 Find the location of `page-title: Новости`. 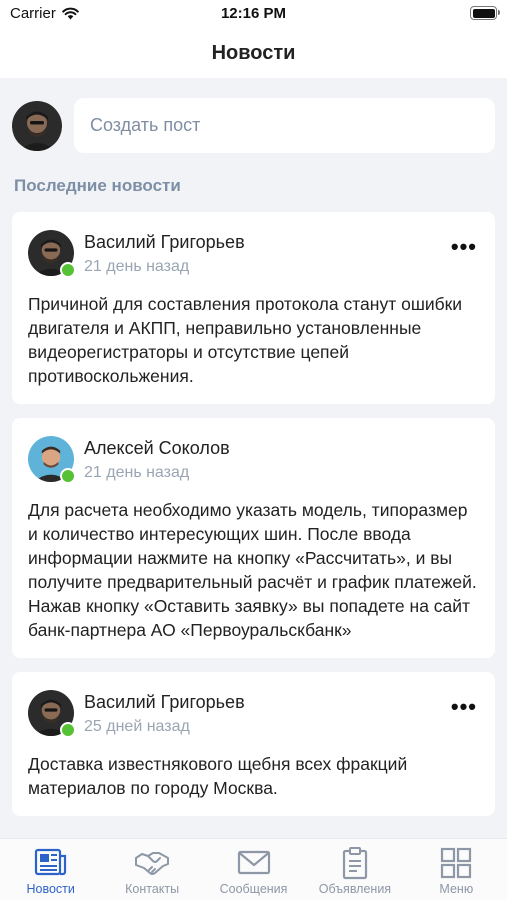

page-title: Новости is located at coordinates (253, 53).